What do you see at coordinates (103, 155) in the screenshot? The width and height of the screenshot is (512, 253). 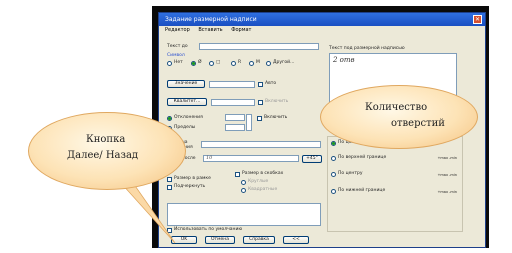 I see `nav-callout-line-2: Далее/ Назад` at bounding box center [103, 155].